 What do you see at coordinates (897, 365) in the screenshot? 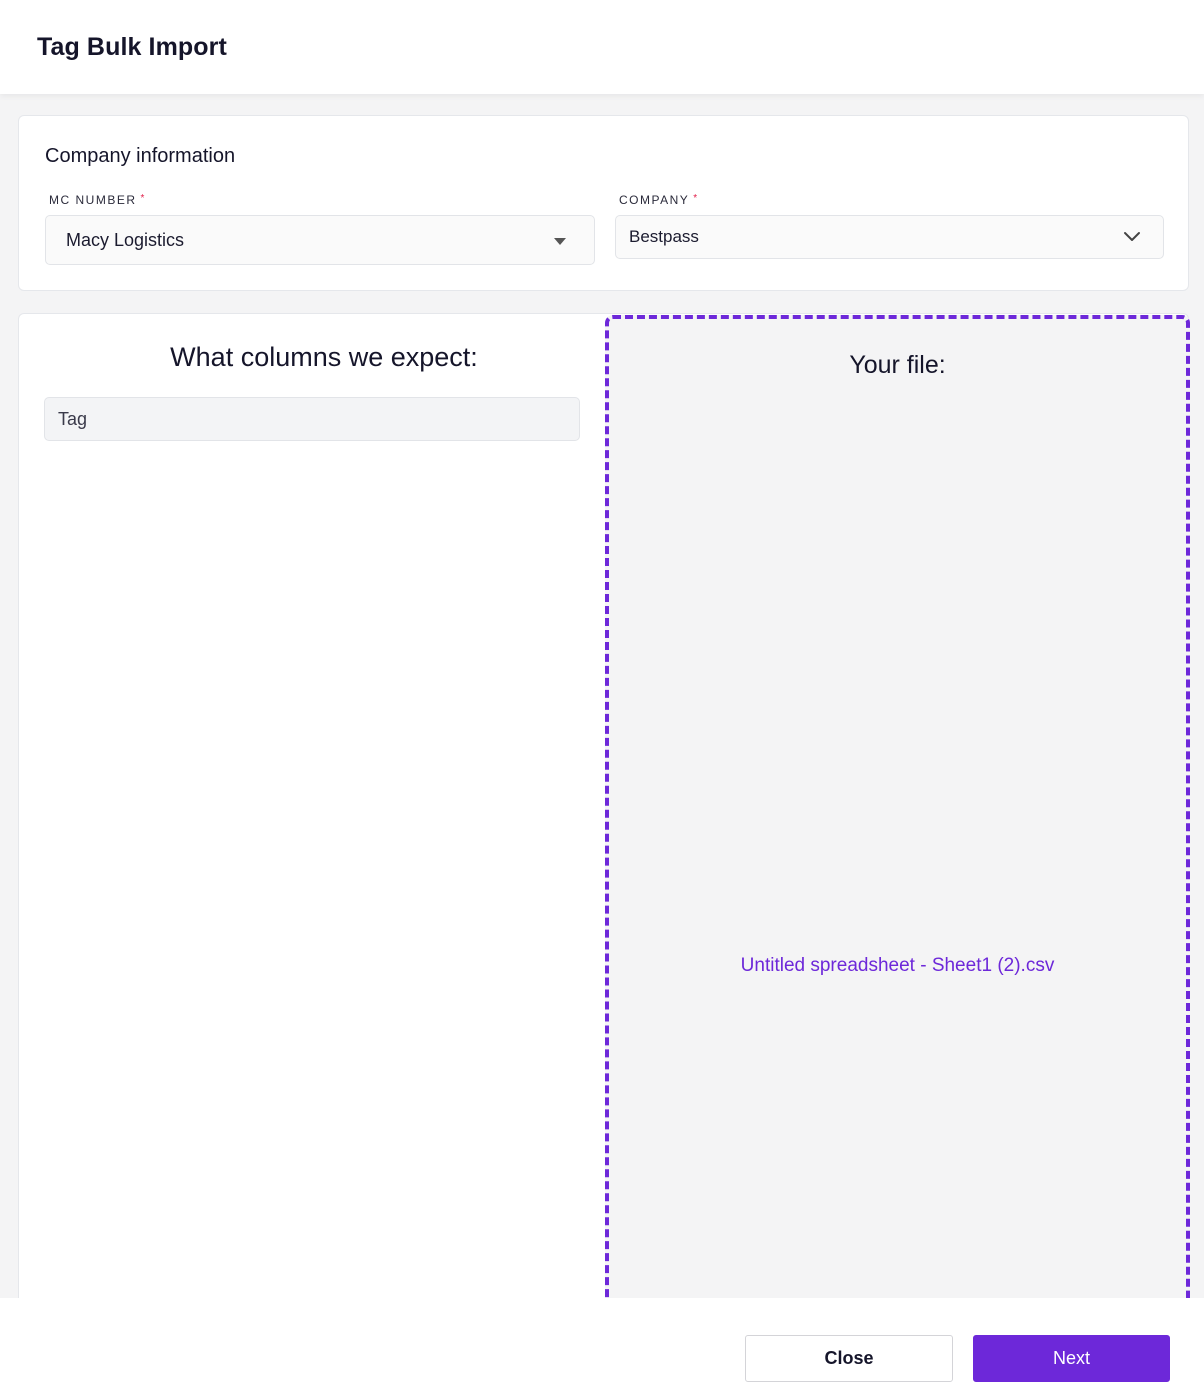
I see `your-file-title: Your file:` at bounding box center [897, 365].